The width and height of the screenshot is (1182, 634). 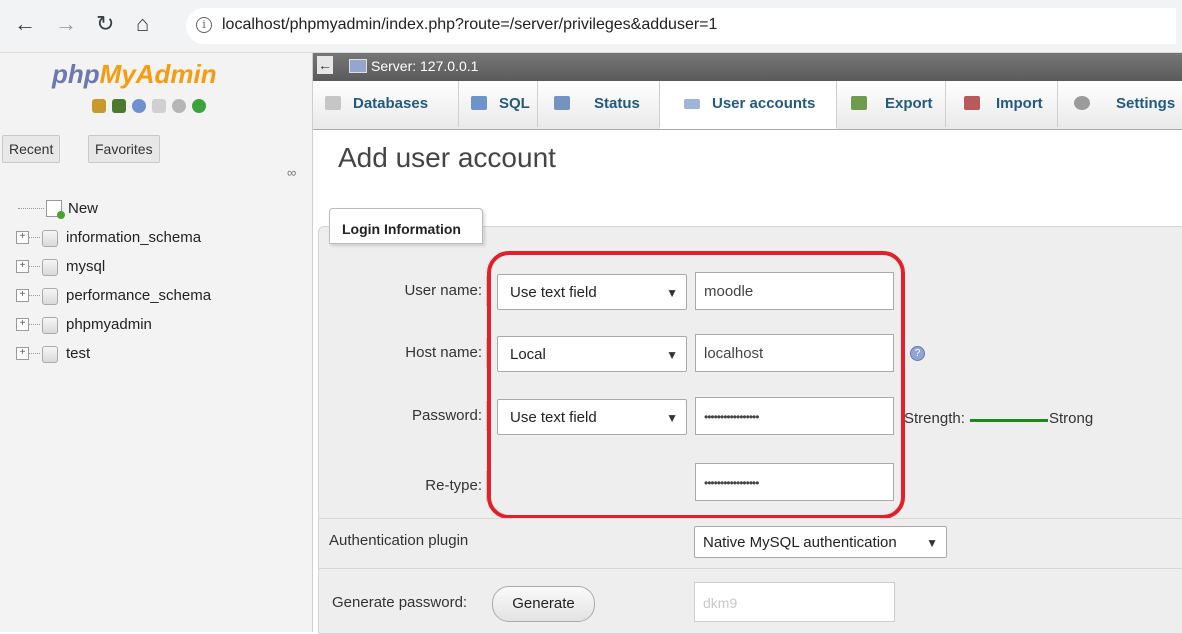 What do you see at coordinates (747, 67) in the screenshot?
I see `server-breadcrumb: ← Server: 127.0.0.1` at bounding box center [747, 67].